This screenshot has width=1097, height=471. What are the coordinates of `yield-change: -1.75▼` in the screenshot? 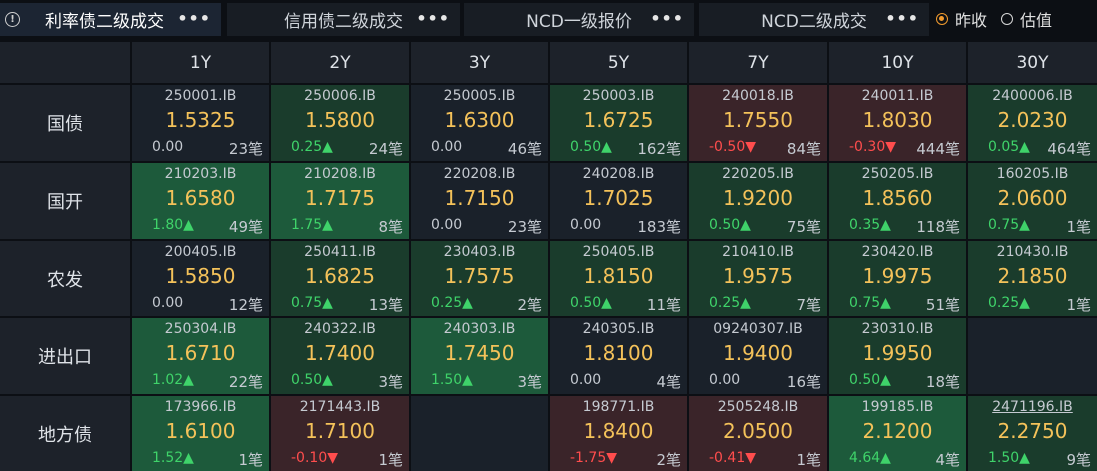 It's located at (593, 458).